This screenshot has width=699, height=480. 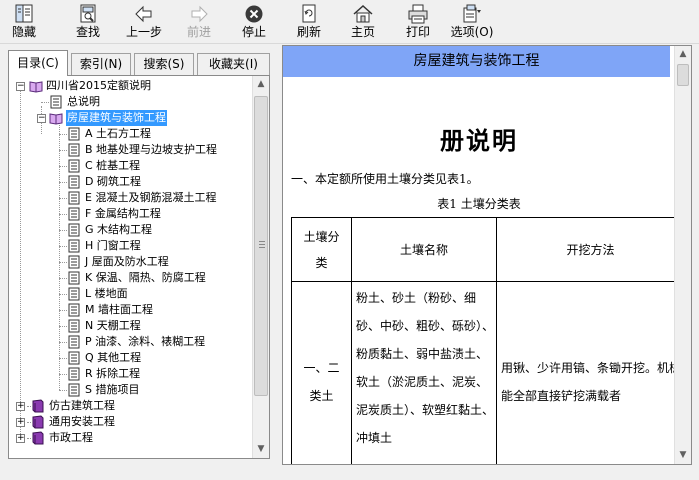 I want to click on printer-icon, so click(x=418, y=14).